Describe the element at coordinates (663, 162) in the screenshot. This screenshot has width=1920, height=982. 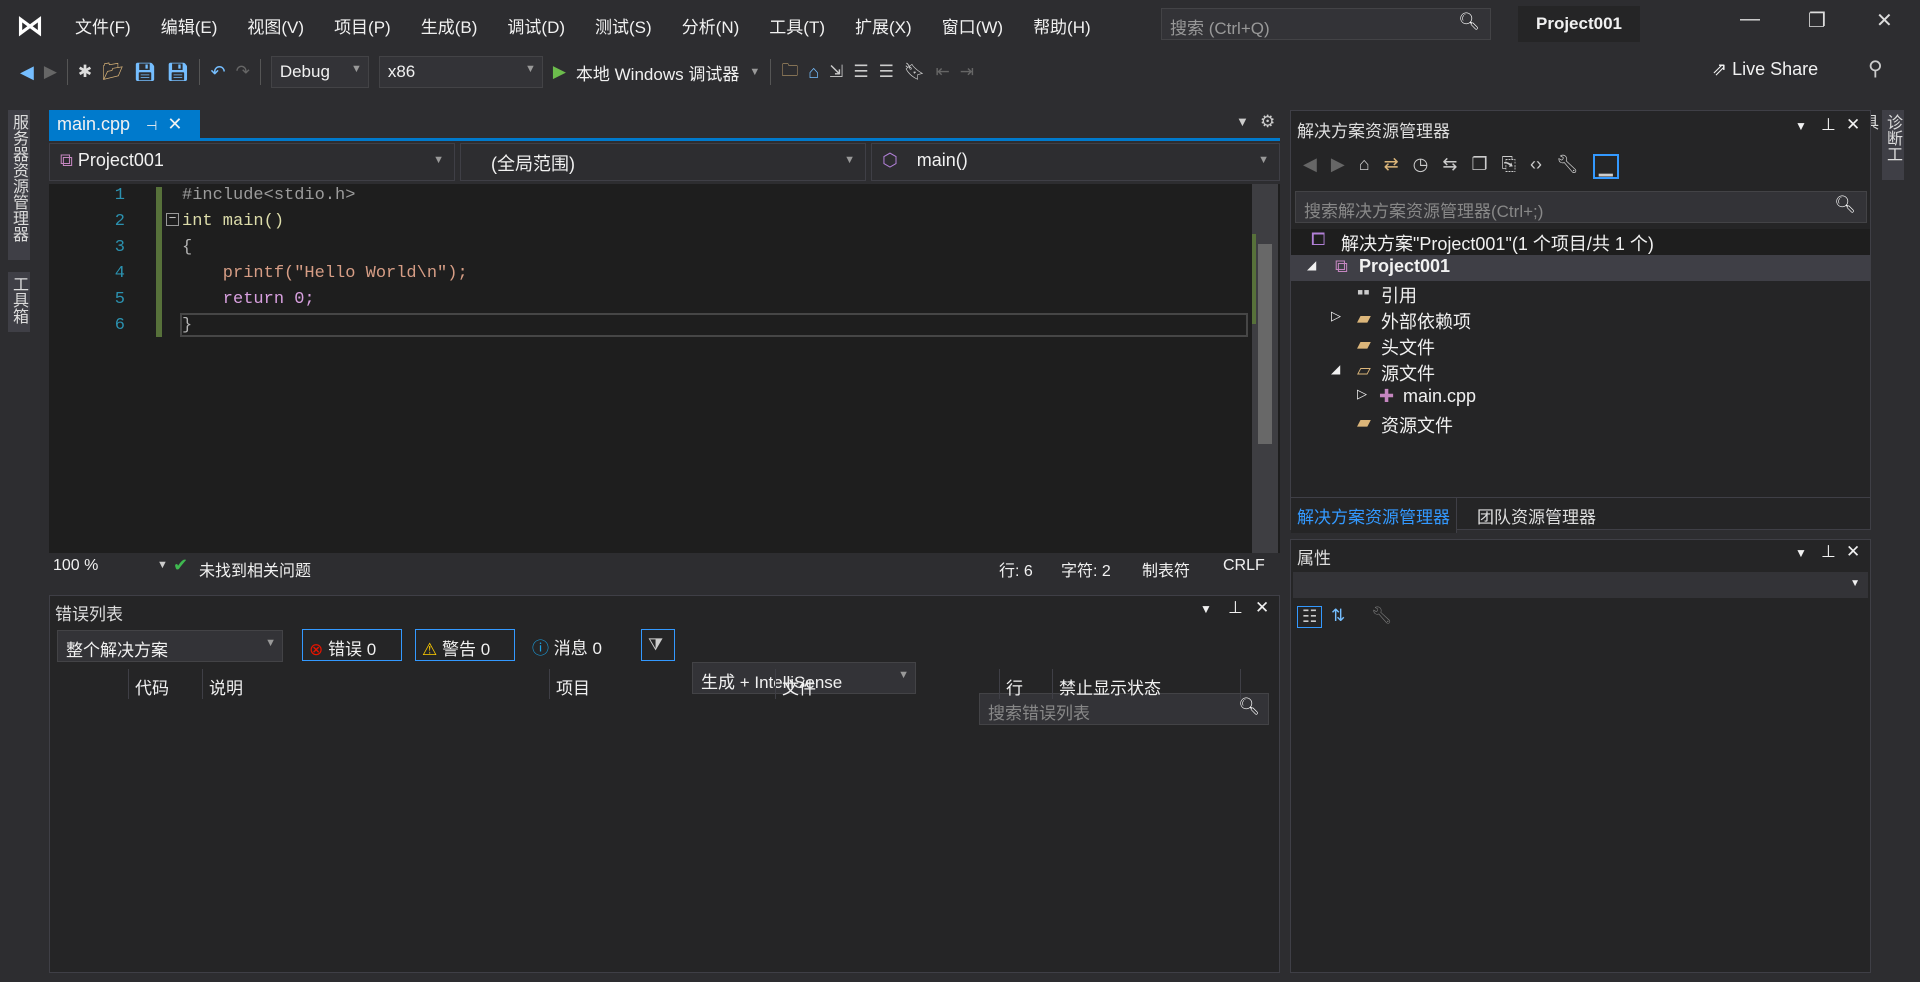
I see `scope-nav-dropdown: (全局范围) ▼` at that location.